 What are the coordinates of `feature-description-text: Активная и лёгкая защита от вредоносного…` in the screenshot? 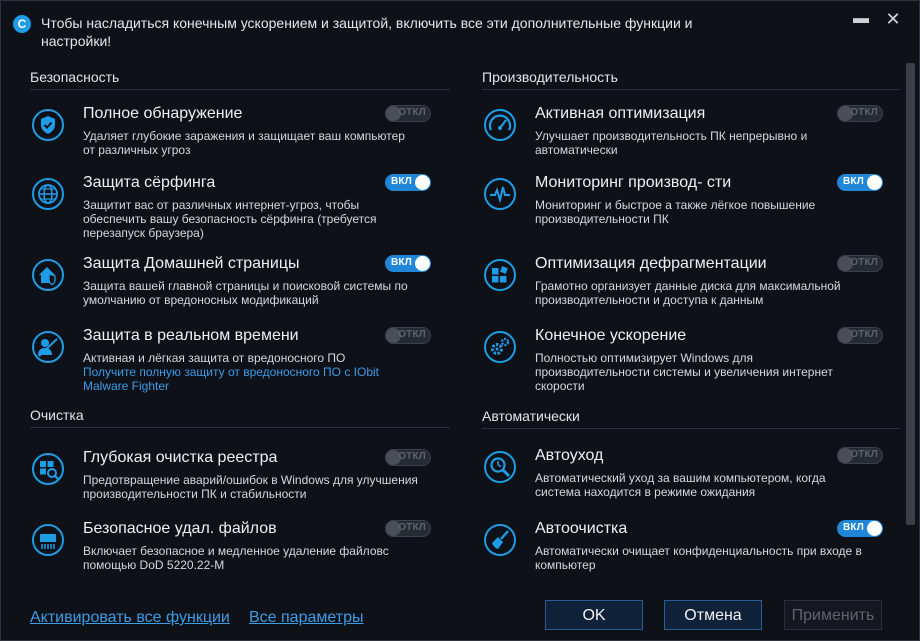 It's located at (214, 358).